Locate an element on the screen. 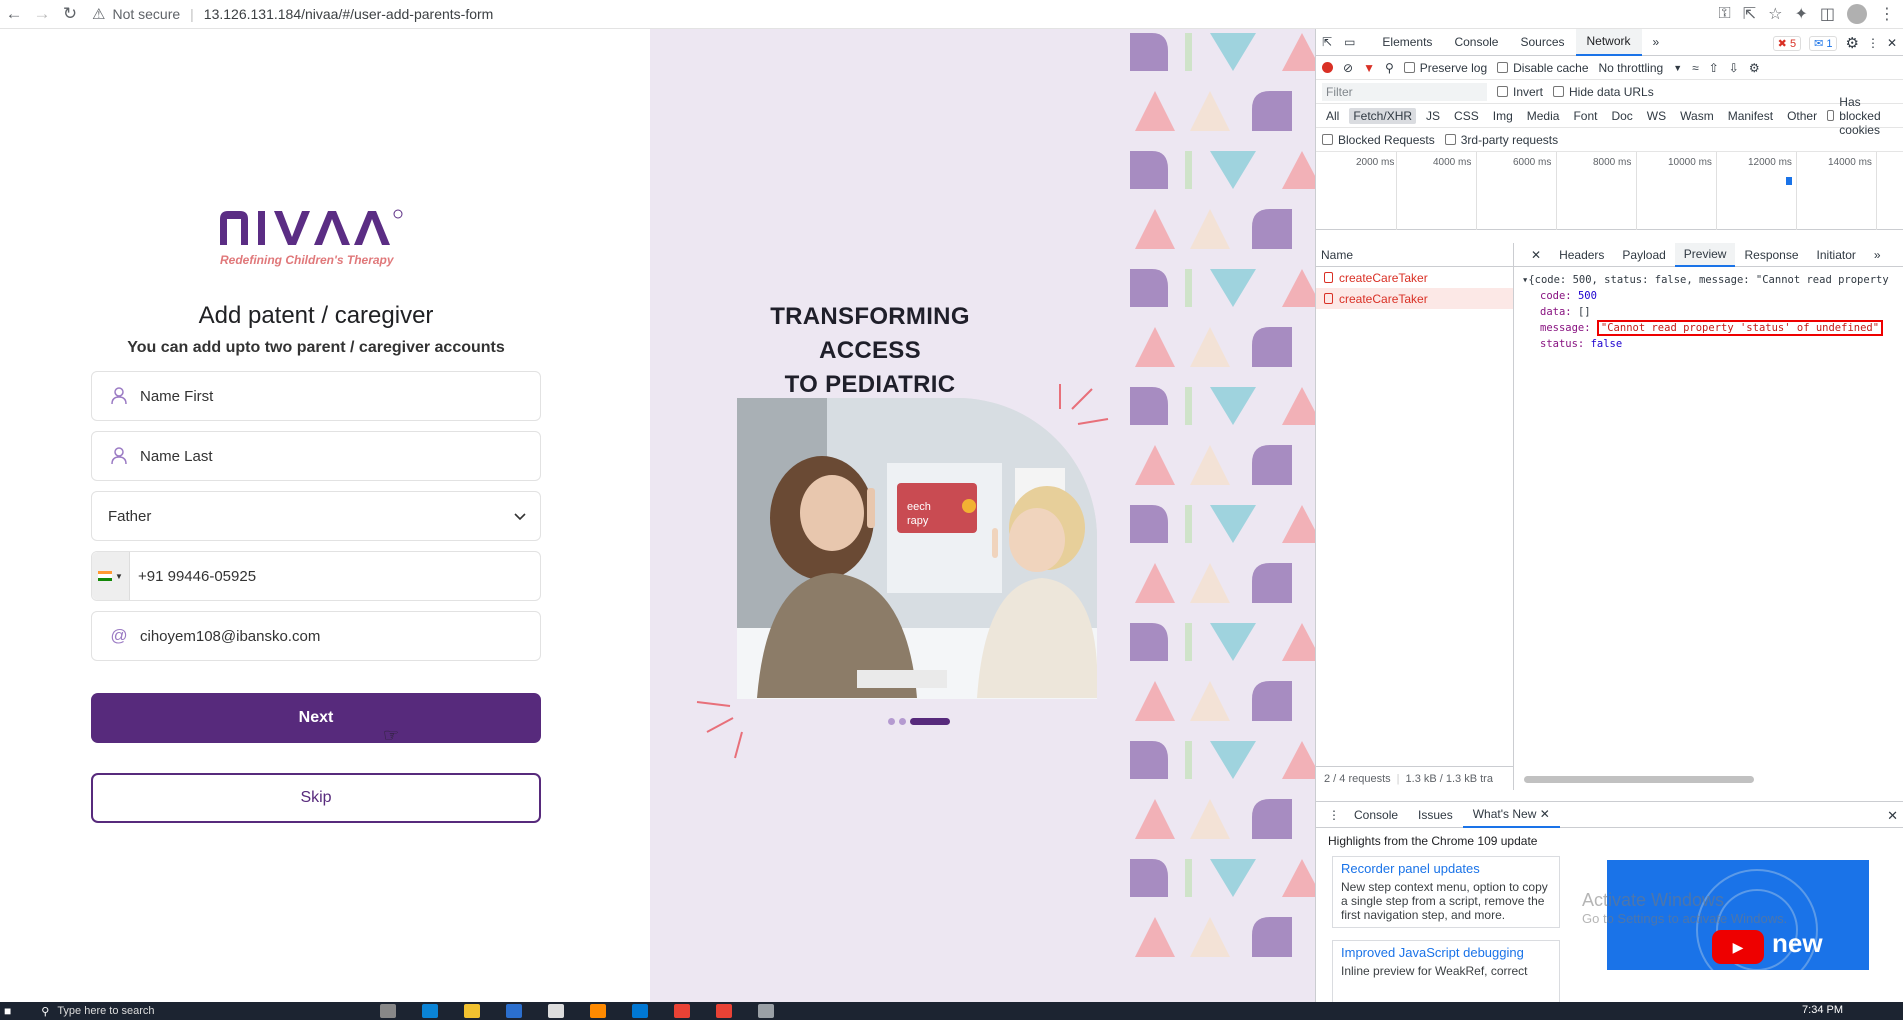 The image size is (1903, 1020). type-font: Font is located at coordinates (1585, 116).